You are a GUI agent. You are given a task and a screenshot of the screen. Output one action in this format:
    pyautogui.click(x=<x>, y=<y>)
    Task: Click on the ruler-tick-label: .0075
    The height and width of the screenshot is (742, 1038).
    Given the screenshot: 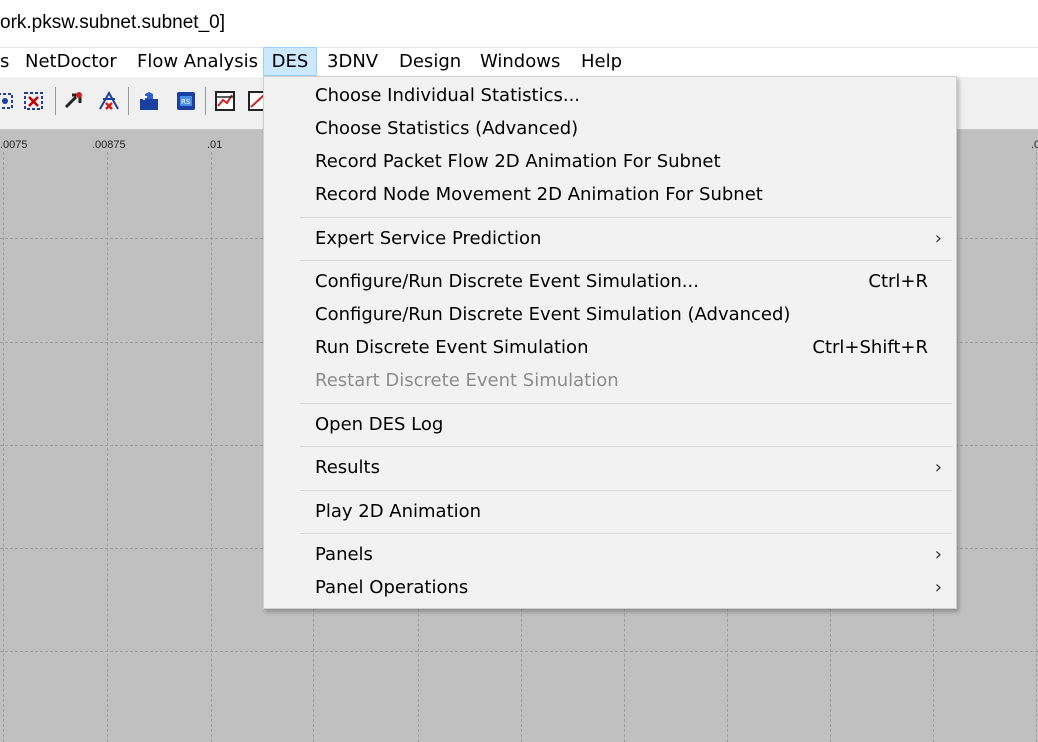 What is the action you would take?
    pyautogui.click(x=14, y=145)
    